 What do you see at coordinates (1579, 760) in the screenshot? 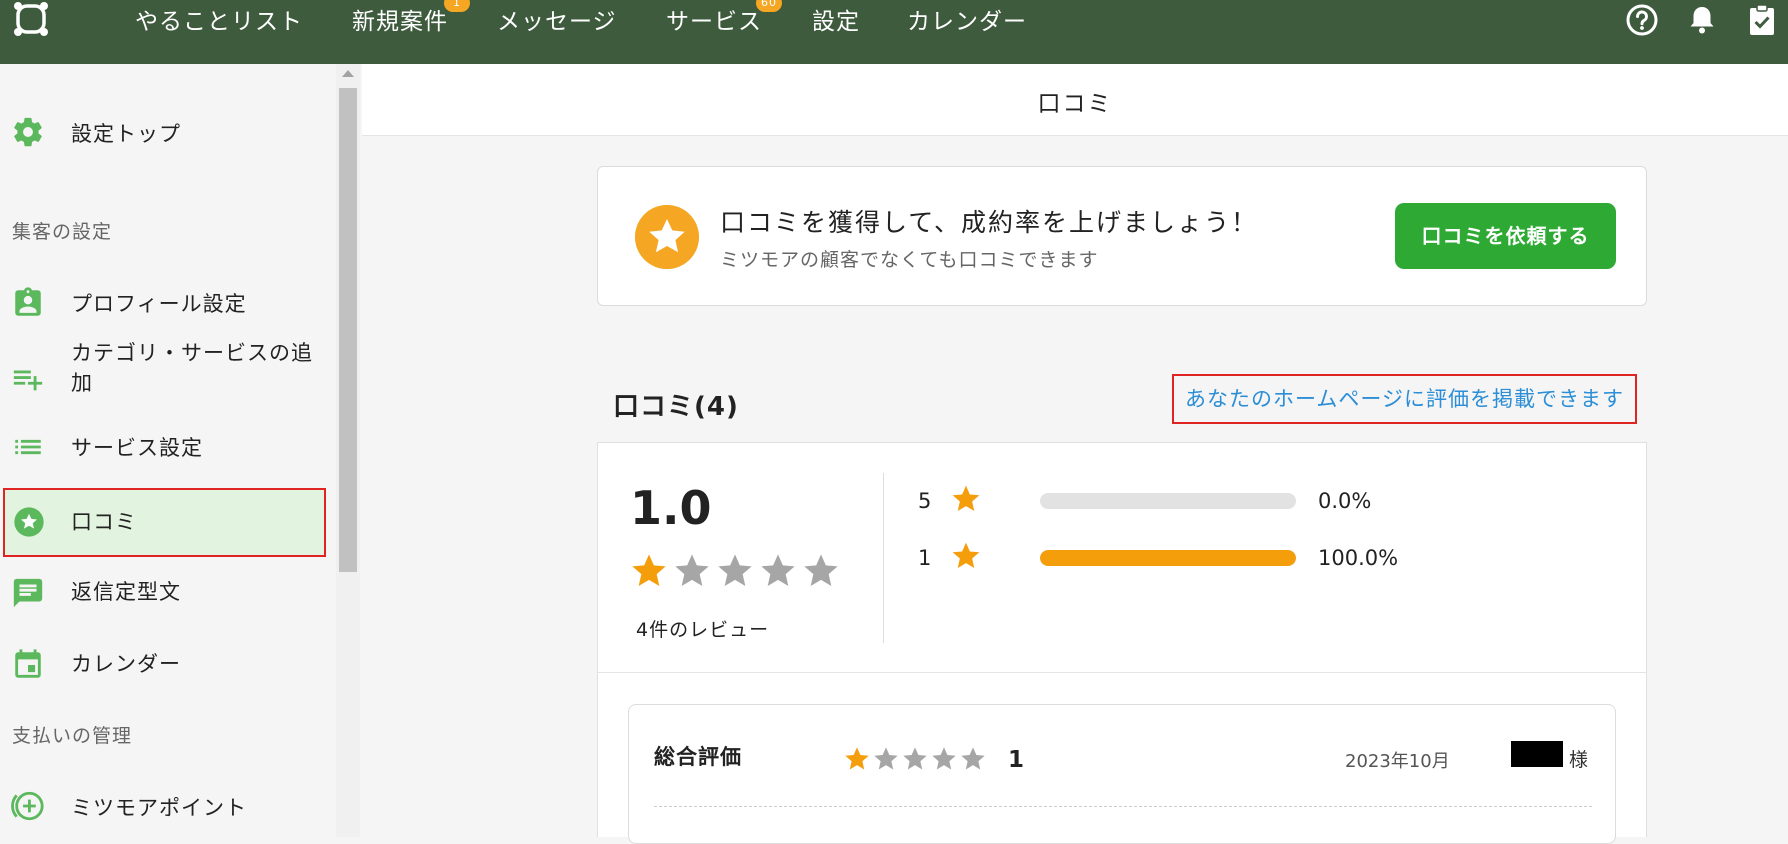
I see `reviewer-honorific: 様` at bounding box center [1579, 760].